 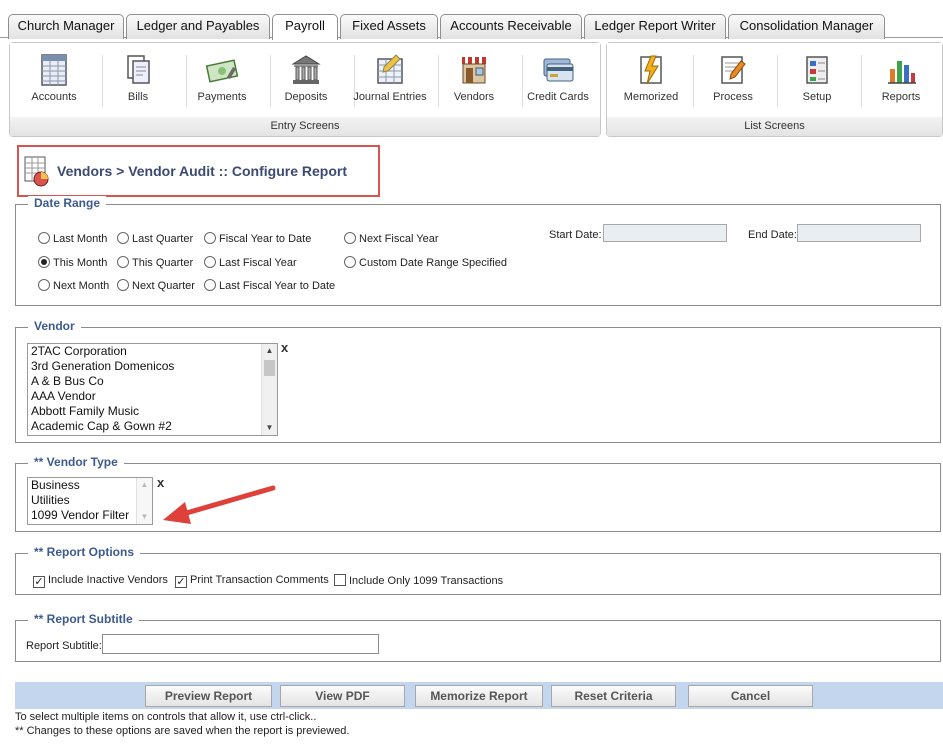 I want to click on memorized-icon, so click(x=651, y=70).